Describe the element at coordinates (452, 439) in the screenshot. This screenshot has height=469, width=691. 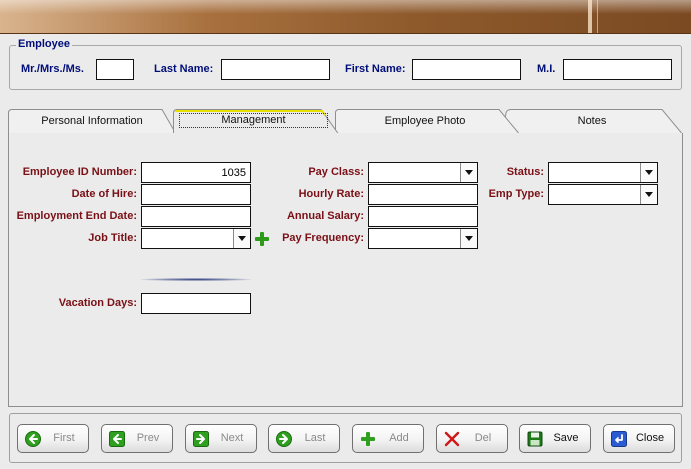
I see `delete-x-icon` at that location.